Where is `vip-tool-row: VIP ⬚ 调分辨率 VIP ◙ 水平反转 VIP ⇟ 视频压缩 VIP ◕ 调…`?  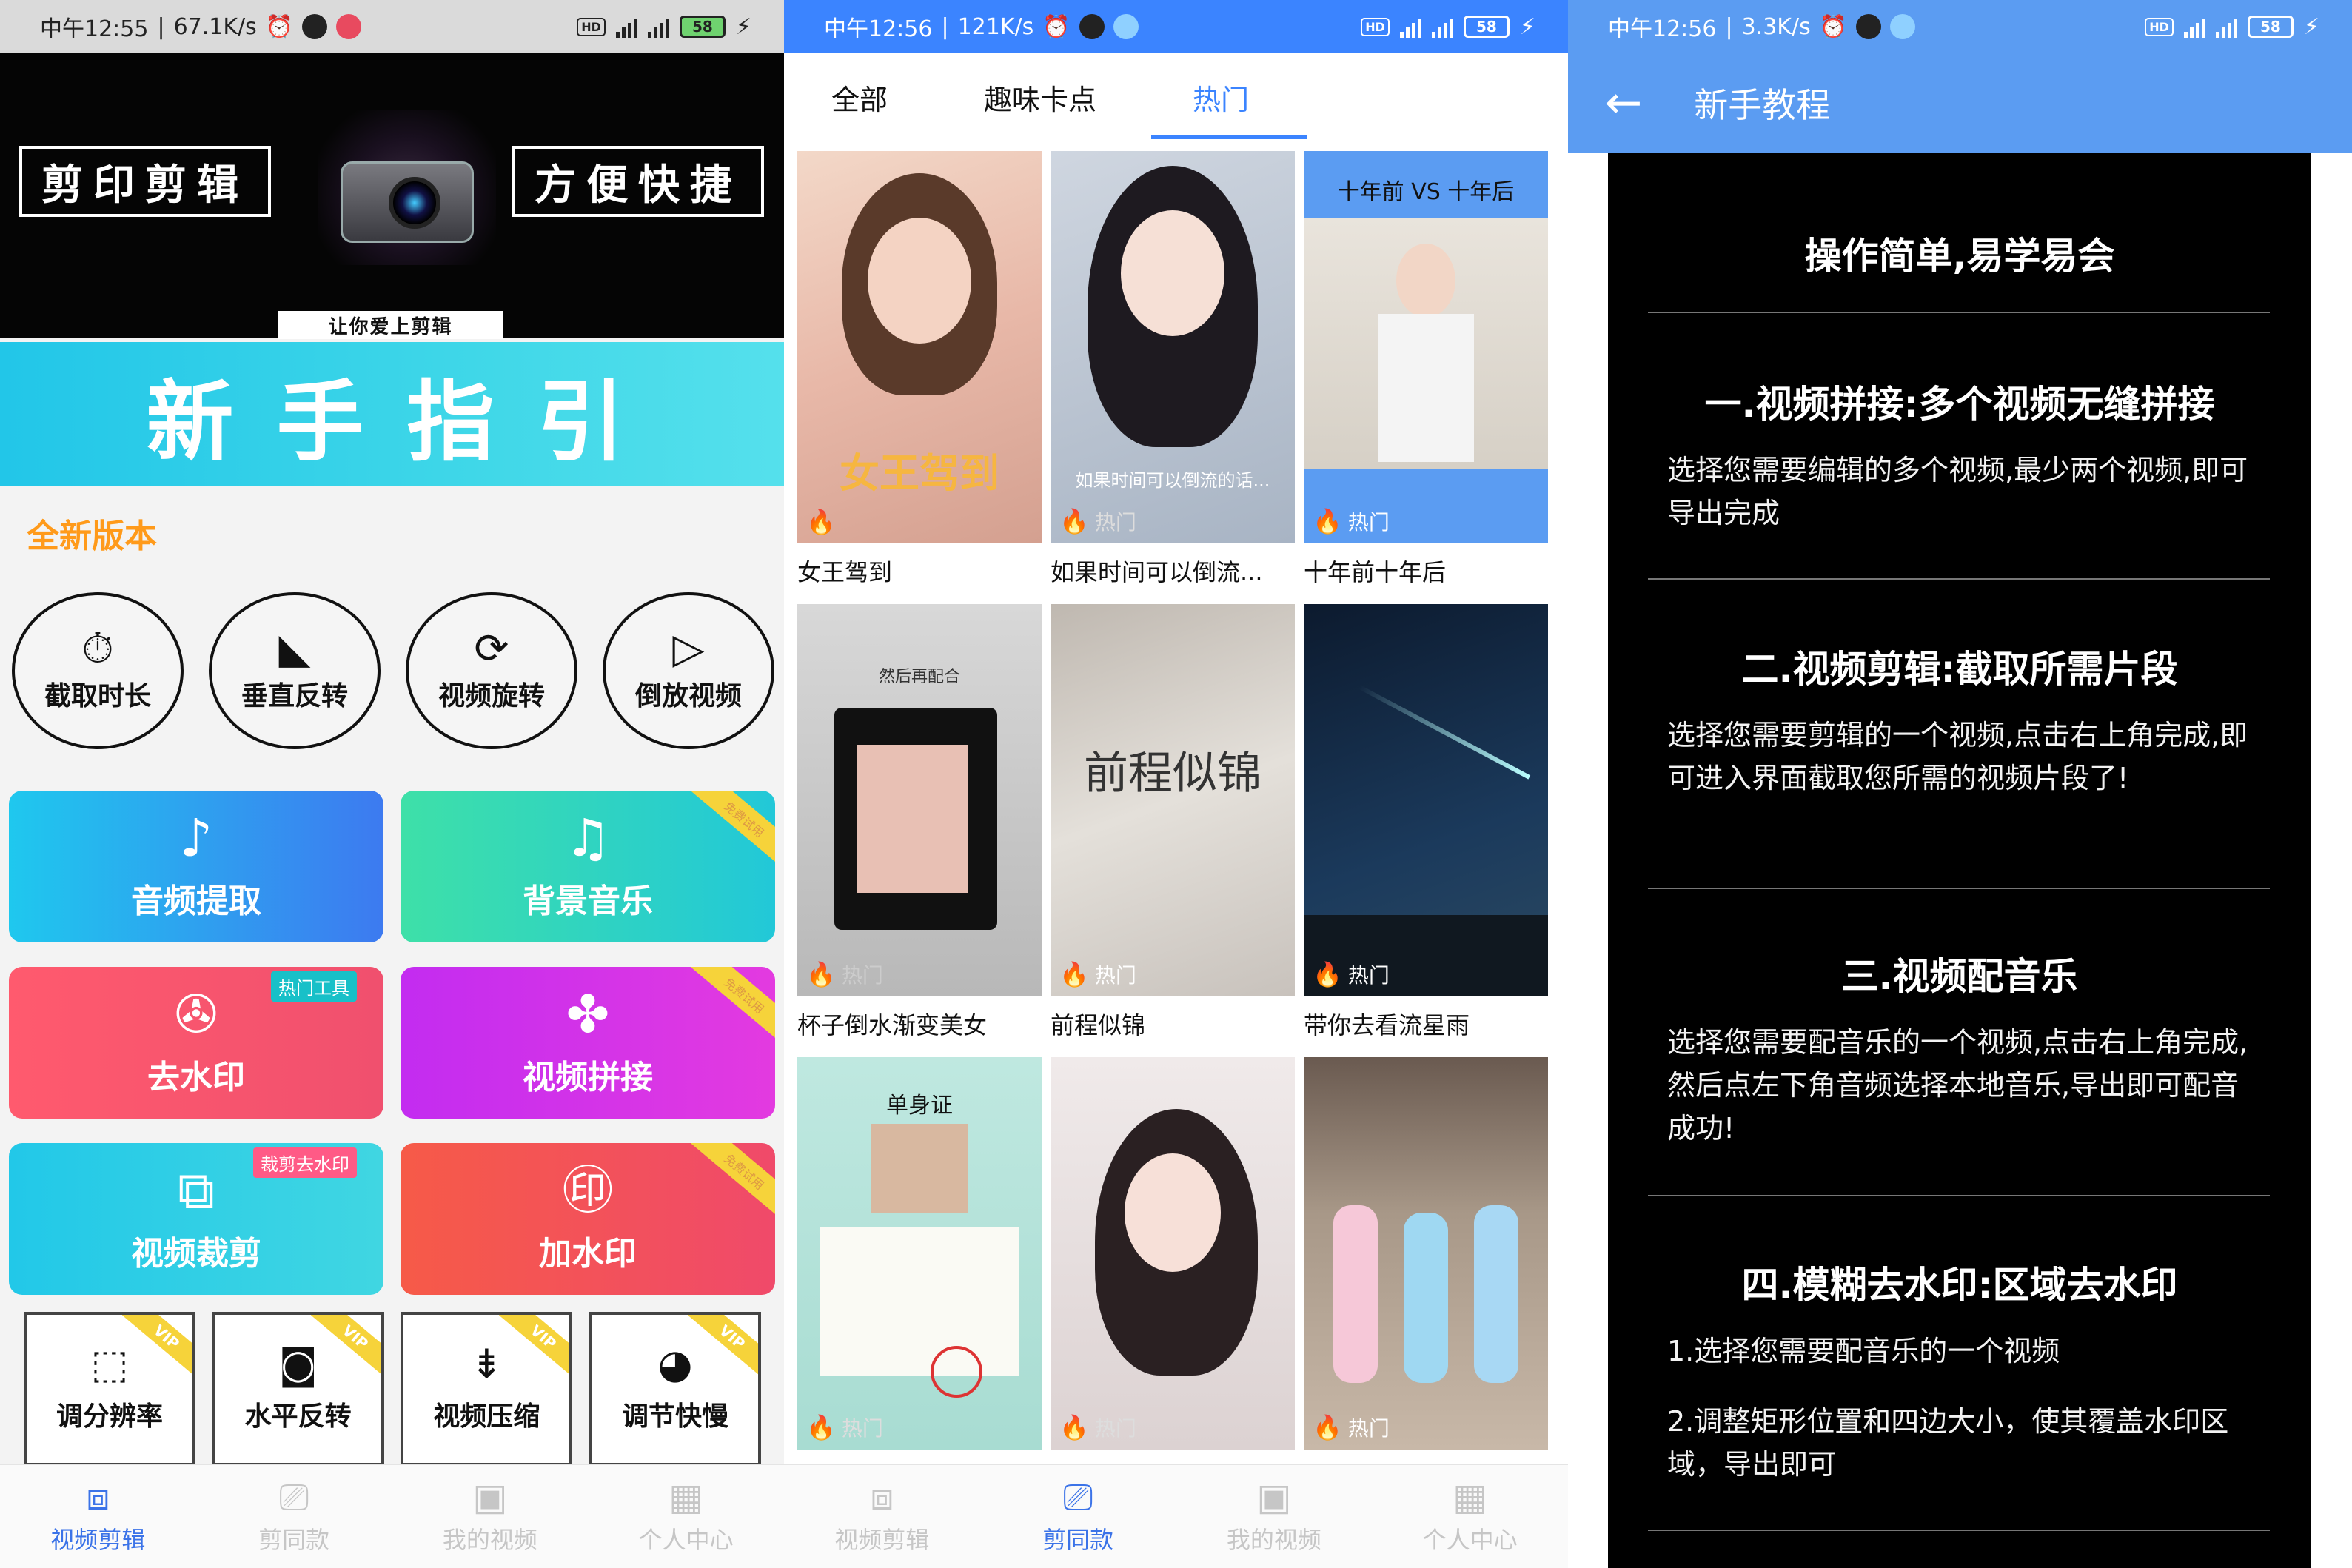
vip-tool-row: VIP ⬚ 调分辨率 VIP ◙ 水平反转 VIP ⇟ 视频压缩 VIP ◕ 调… is located at coordinates (392, 1389).